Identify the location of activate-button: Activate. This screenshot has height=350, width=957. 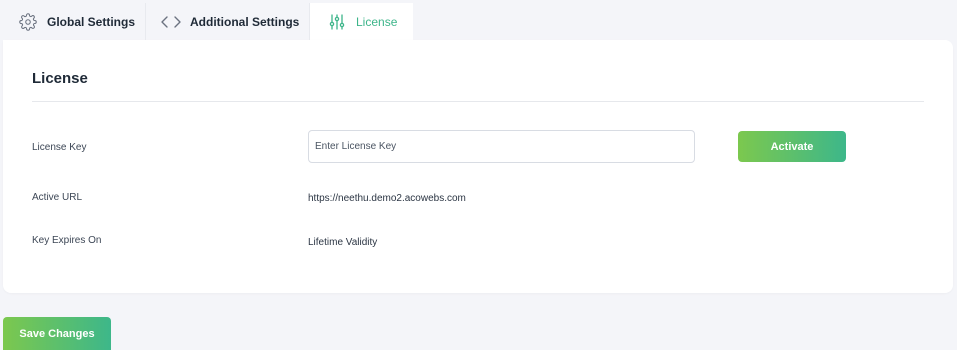
(792, 146).